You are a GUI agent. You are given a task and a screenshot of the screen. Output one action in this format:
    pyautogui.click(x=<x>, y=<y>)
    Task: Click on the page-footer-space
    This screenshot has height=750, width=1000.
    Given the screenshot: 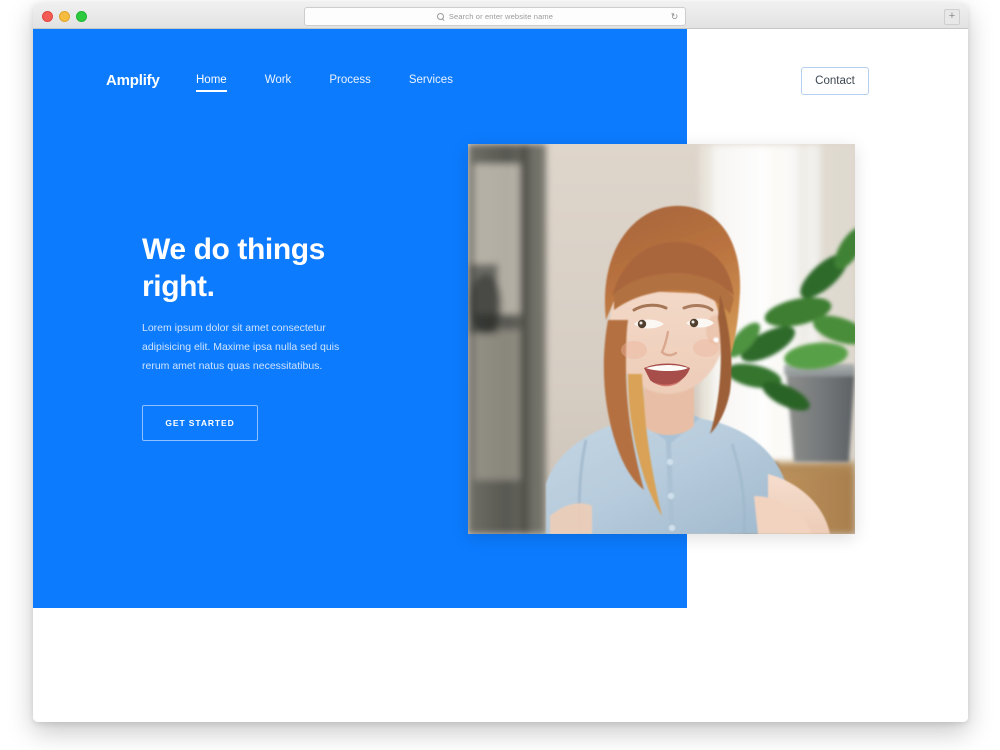 What is the action you would take?
    pyautogui.click(x=500, y=665)
    